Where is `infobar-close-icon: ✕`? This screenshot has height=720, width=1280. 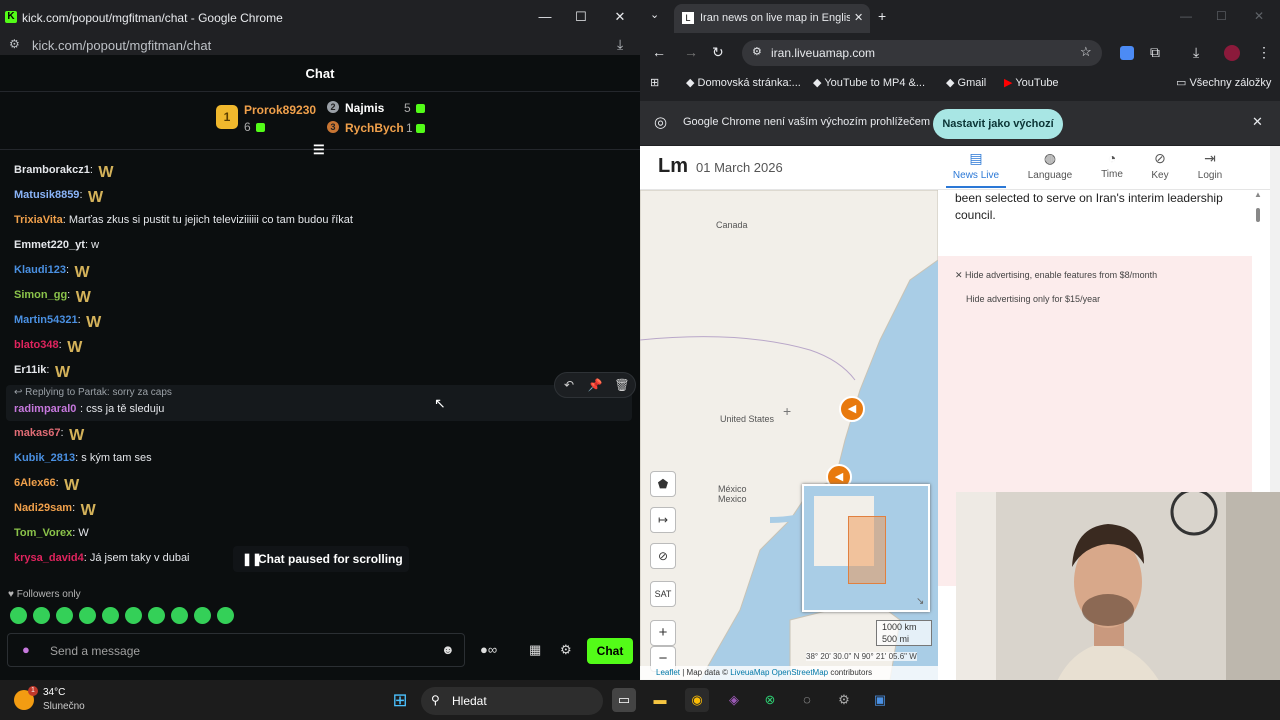
infobar-close-icon: ✕ is located at coordinates (1257, 122).